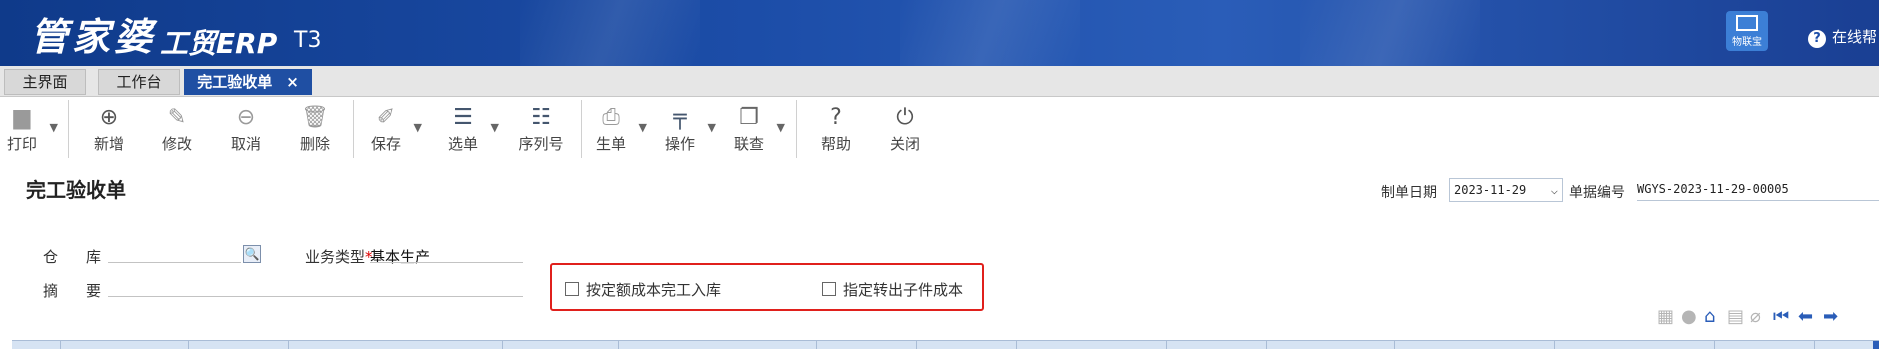 The width and height of the screenshot is (1879, 349). What do you see at coordinates (836, 132) in the screenshot?
I see `help-button: ? 帮助` at bounding box center [836, 132].